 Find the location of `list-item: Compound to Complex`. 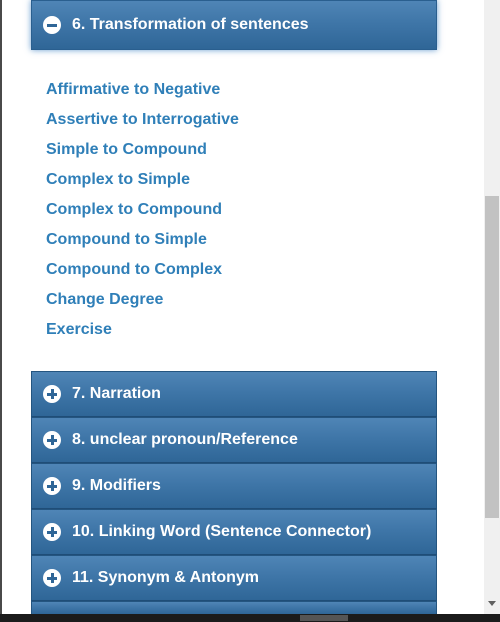

list-item: Compound to Complex is located at coordinates (142, 273).